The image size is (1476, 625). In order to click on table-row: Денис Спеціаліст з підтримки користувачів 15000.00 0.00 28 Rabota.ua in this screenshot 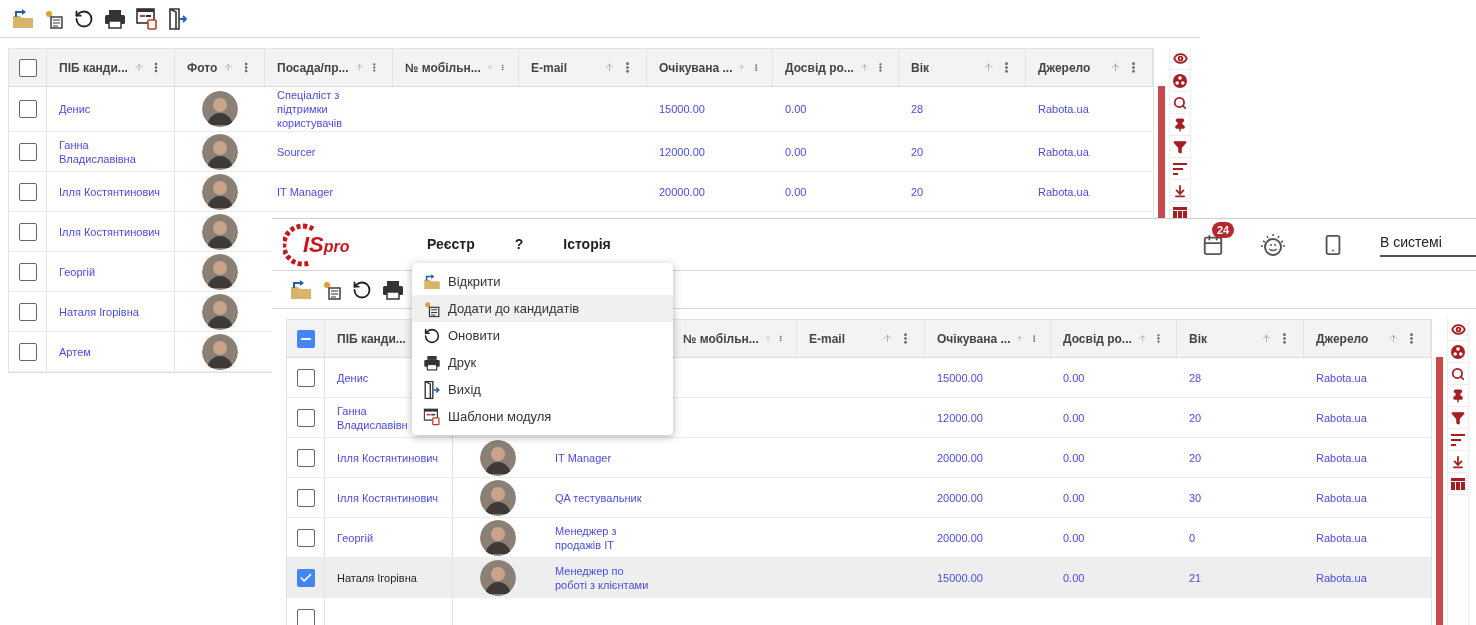, I will do `click(581, 109)`.